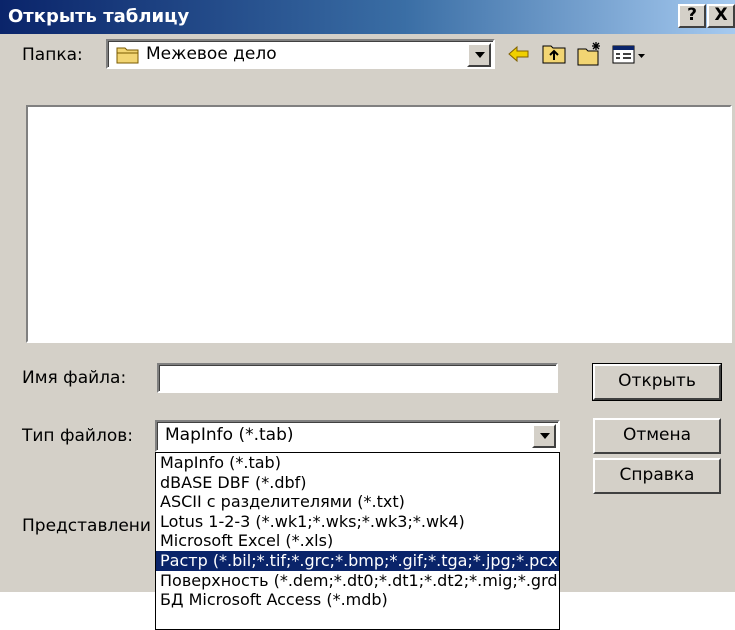 This screenshot has height=630, width=735. I want to click on title-bar: Открыть таблицу ? X, so click(367, 17).